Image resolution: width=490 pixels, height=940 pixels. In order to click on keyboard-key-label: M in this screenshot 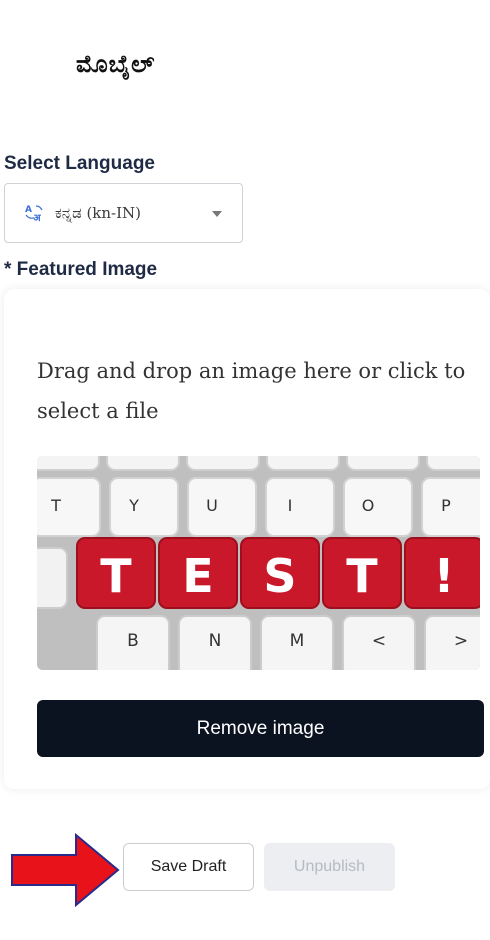, I will do `click(297, 641)`.